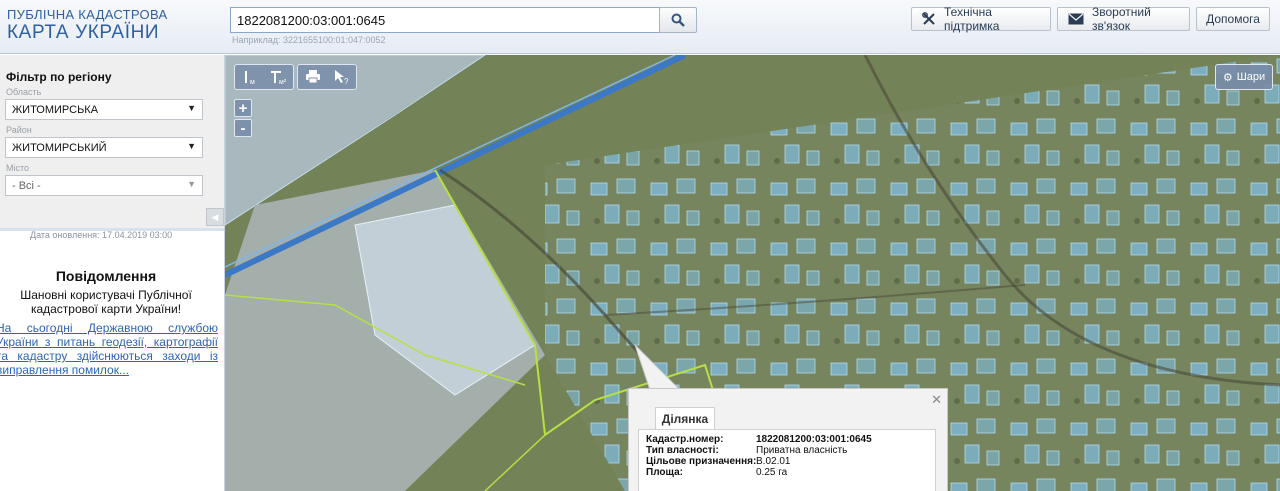 This screenshot has width=1280, height=491. What do you see at coordinates (252, 82) in the screenshot?
I see `svg-text: м` at bounding box center [252, 82].